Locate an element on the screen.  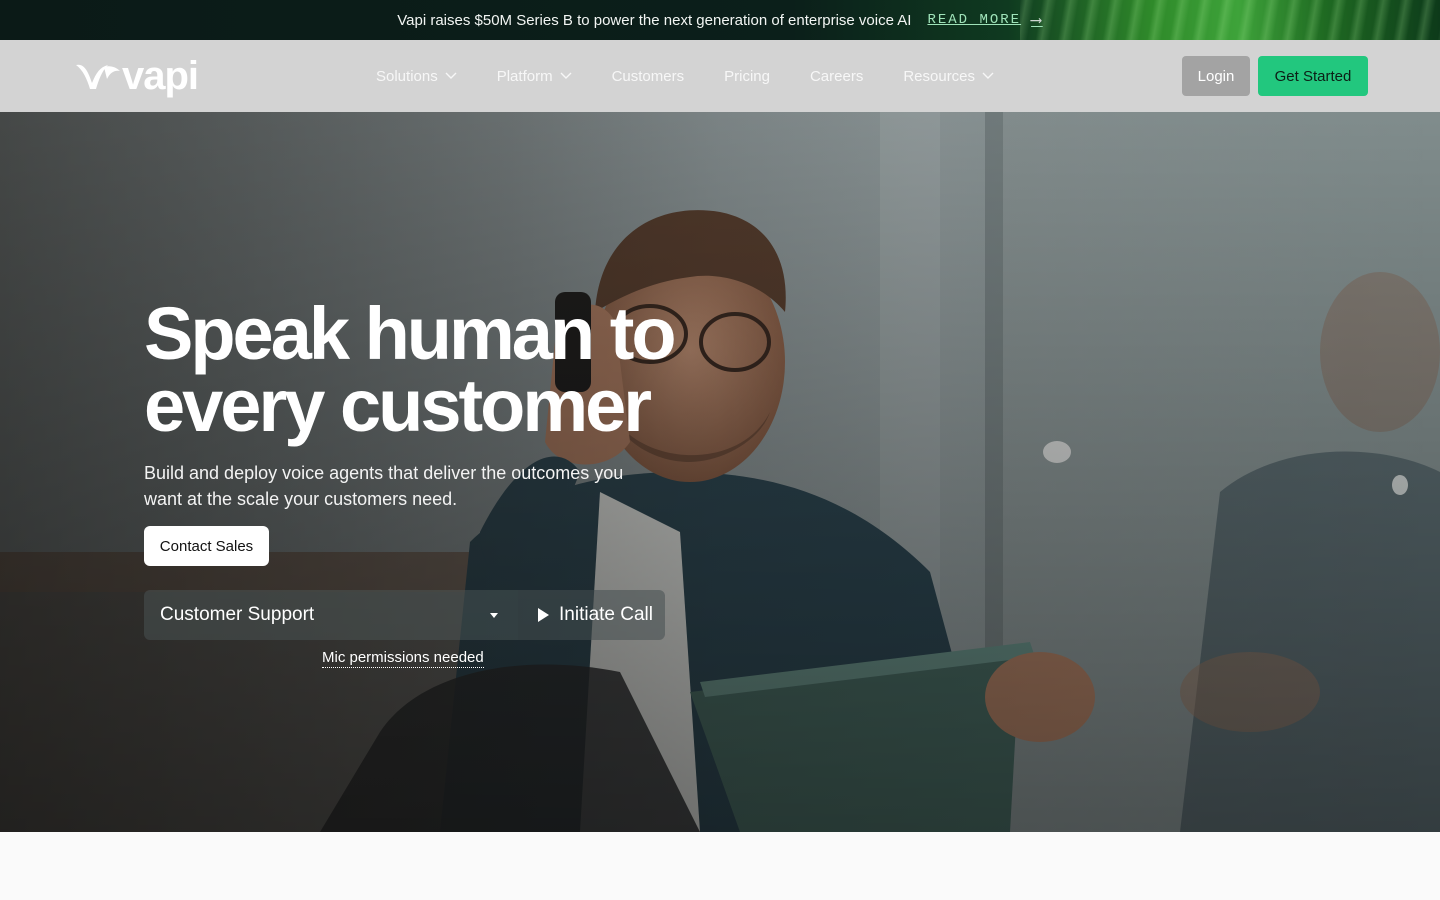
contact-sales-button: Contact Sales is located at coordinates (206, 546).